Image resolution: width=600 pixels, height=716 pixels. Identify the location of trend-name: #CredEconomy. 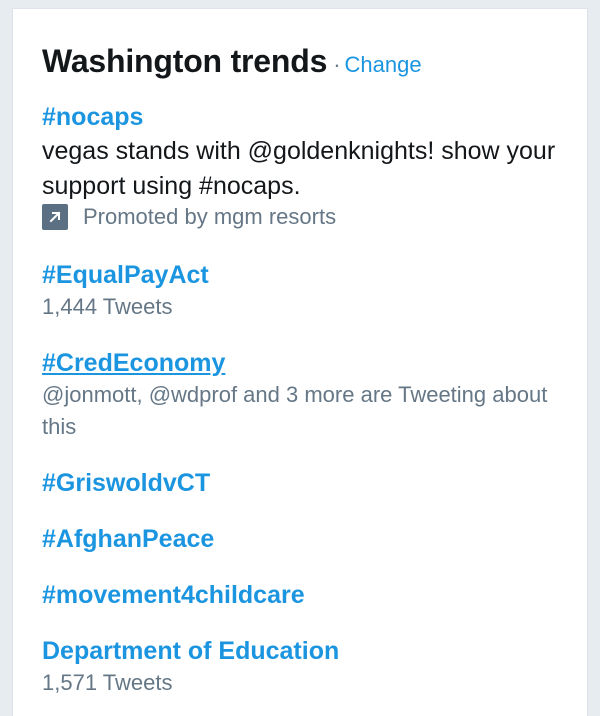
(307, 363).